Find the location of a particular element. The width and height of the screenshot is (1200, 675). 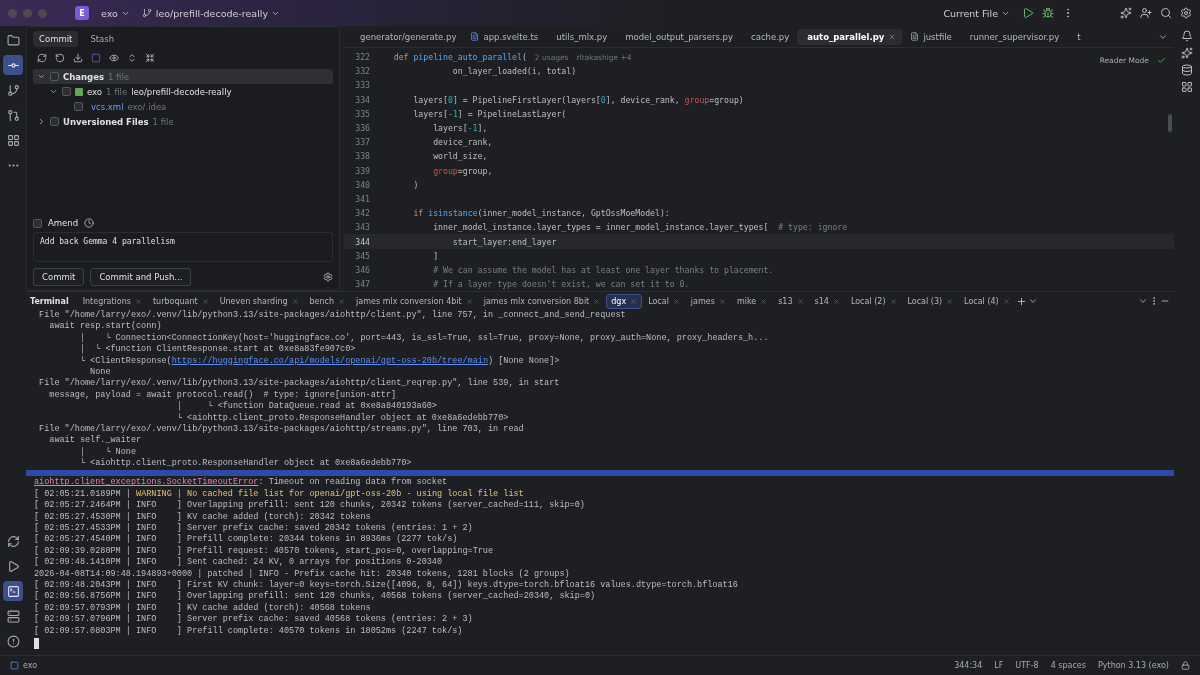

line-number: 338 is located at coordinates (362, 156).